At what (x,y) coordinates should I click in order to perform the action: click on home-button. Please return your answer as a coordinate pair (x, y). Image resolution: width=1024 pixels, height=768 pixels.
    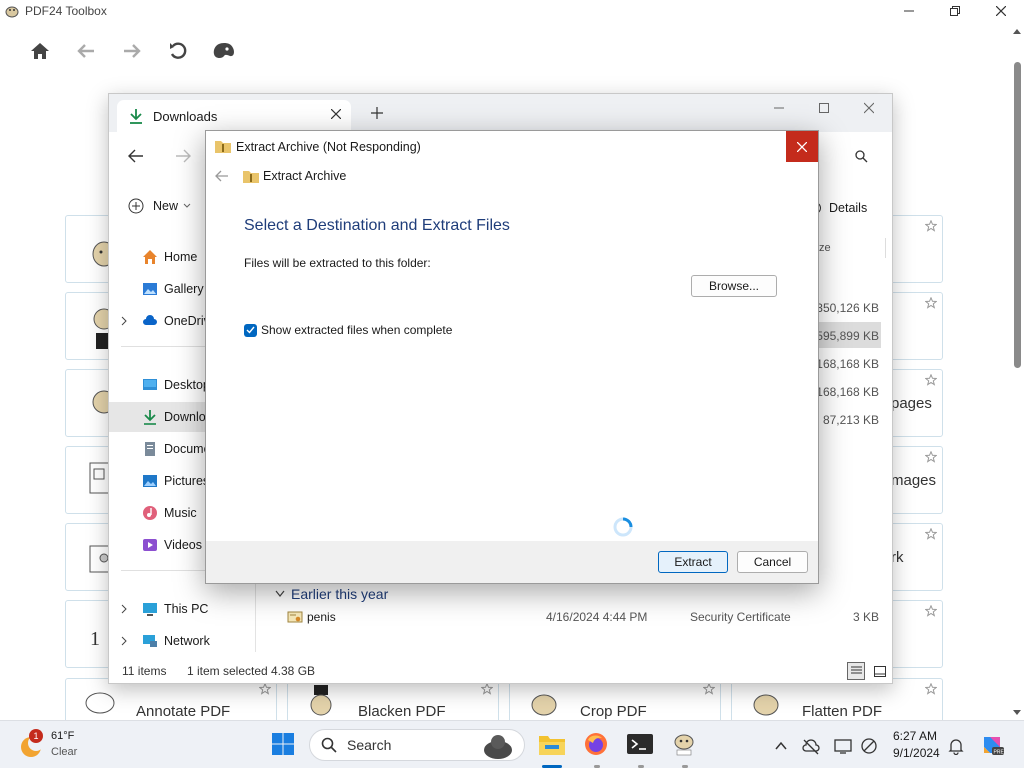
    Looking at the image, I should click on (40, 51).